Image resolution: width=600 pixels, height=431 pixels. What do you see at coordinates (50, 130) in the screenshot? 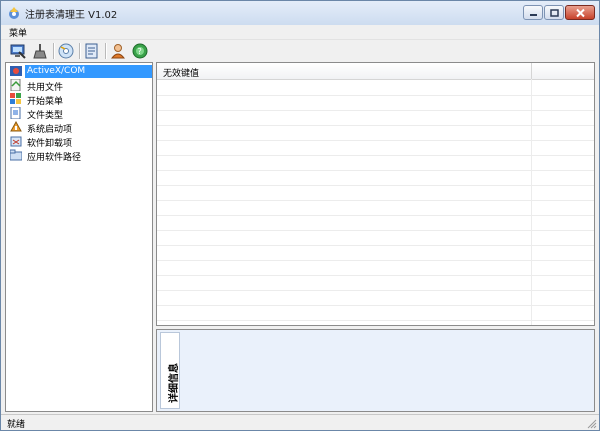
I see `tree-item-label: 系统启动项` at bounding box center [50, 130].